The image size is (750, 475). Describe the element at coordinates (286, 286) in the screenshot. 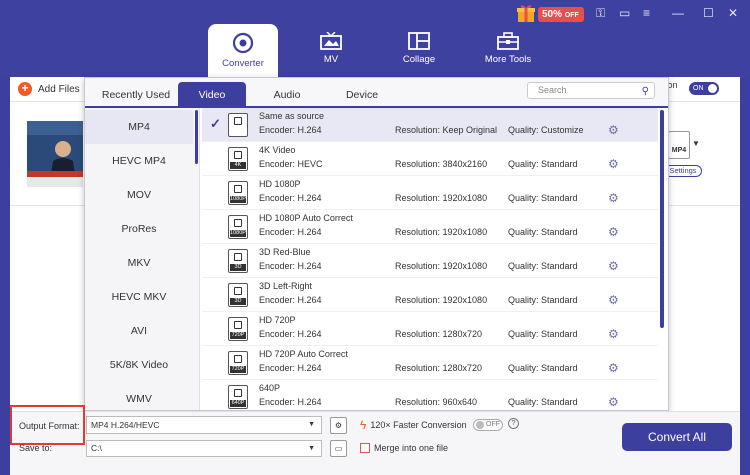

I see `preset-name: 3D Left-Right` at that location.